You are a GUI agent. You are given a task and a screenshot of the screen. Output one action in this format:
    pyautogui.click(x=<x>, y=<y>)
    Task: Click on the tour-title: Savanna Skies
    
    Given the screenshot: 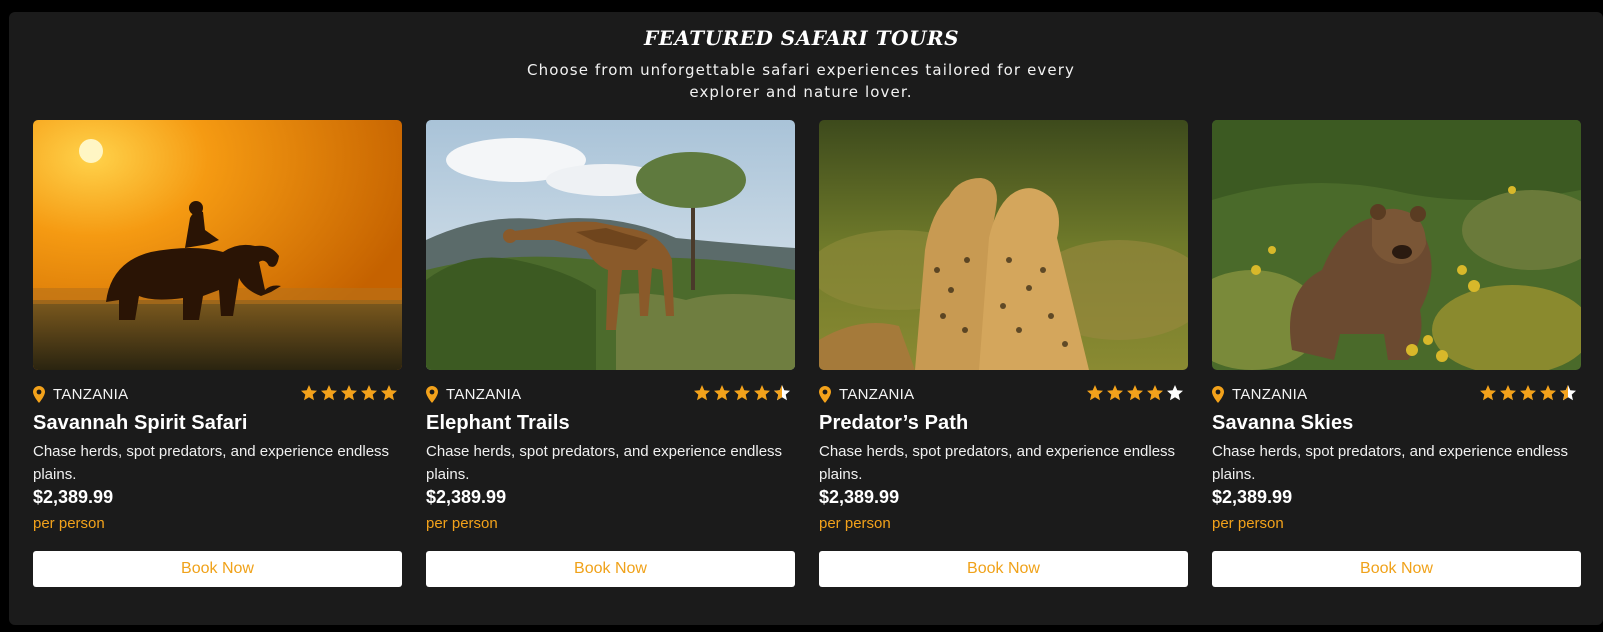 What is the action you would take?
    pyautogui.click(x=1282, y=423)
    